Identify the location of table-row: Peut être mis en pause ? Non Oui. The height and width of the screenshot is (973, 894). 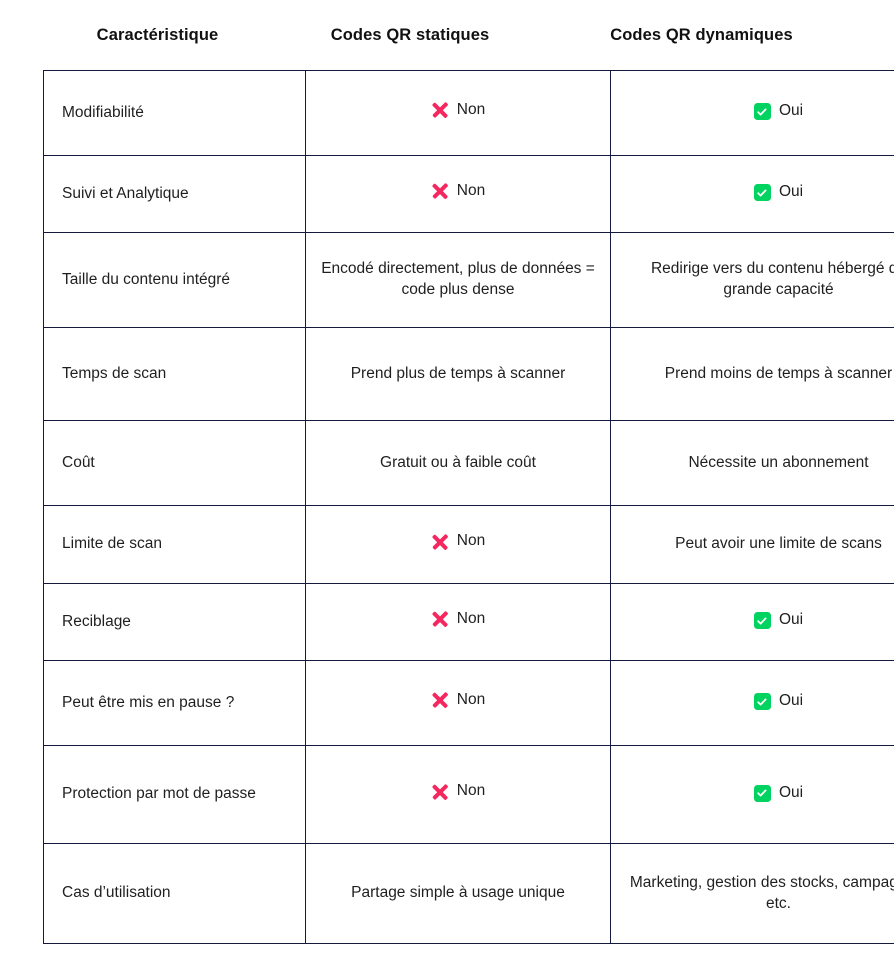
(468, 703).